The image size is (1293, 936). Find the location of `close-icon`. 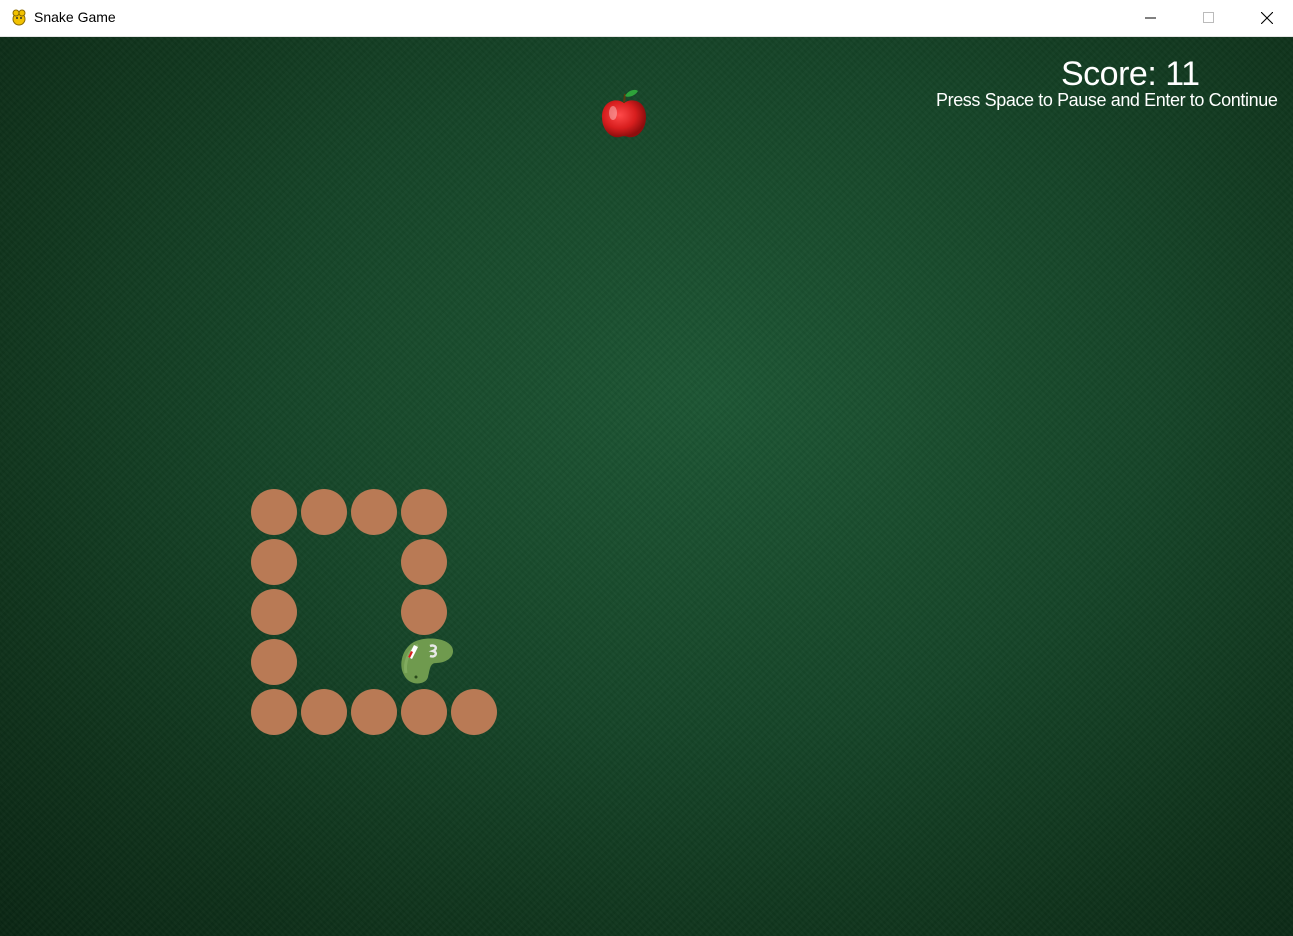

close-icon is located at coordinates (1267, 18).